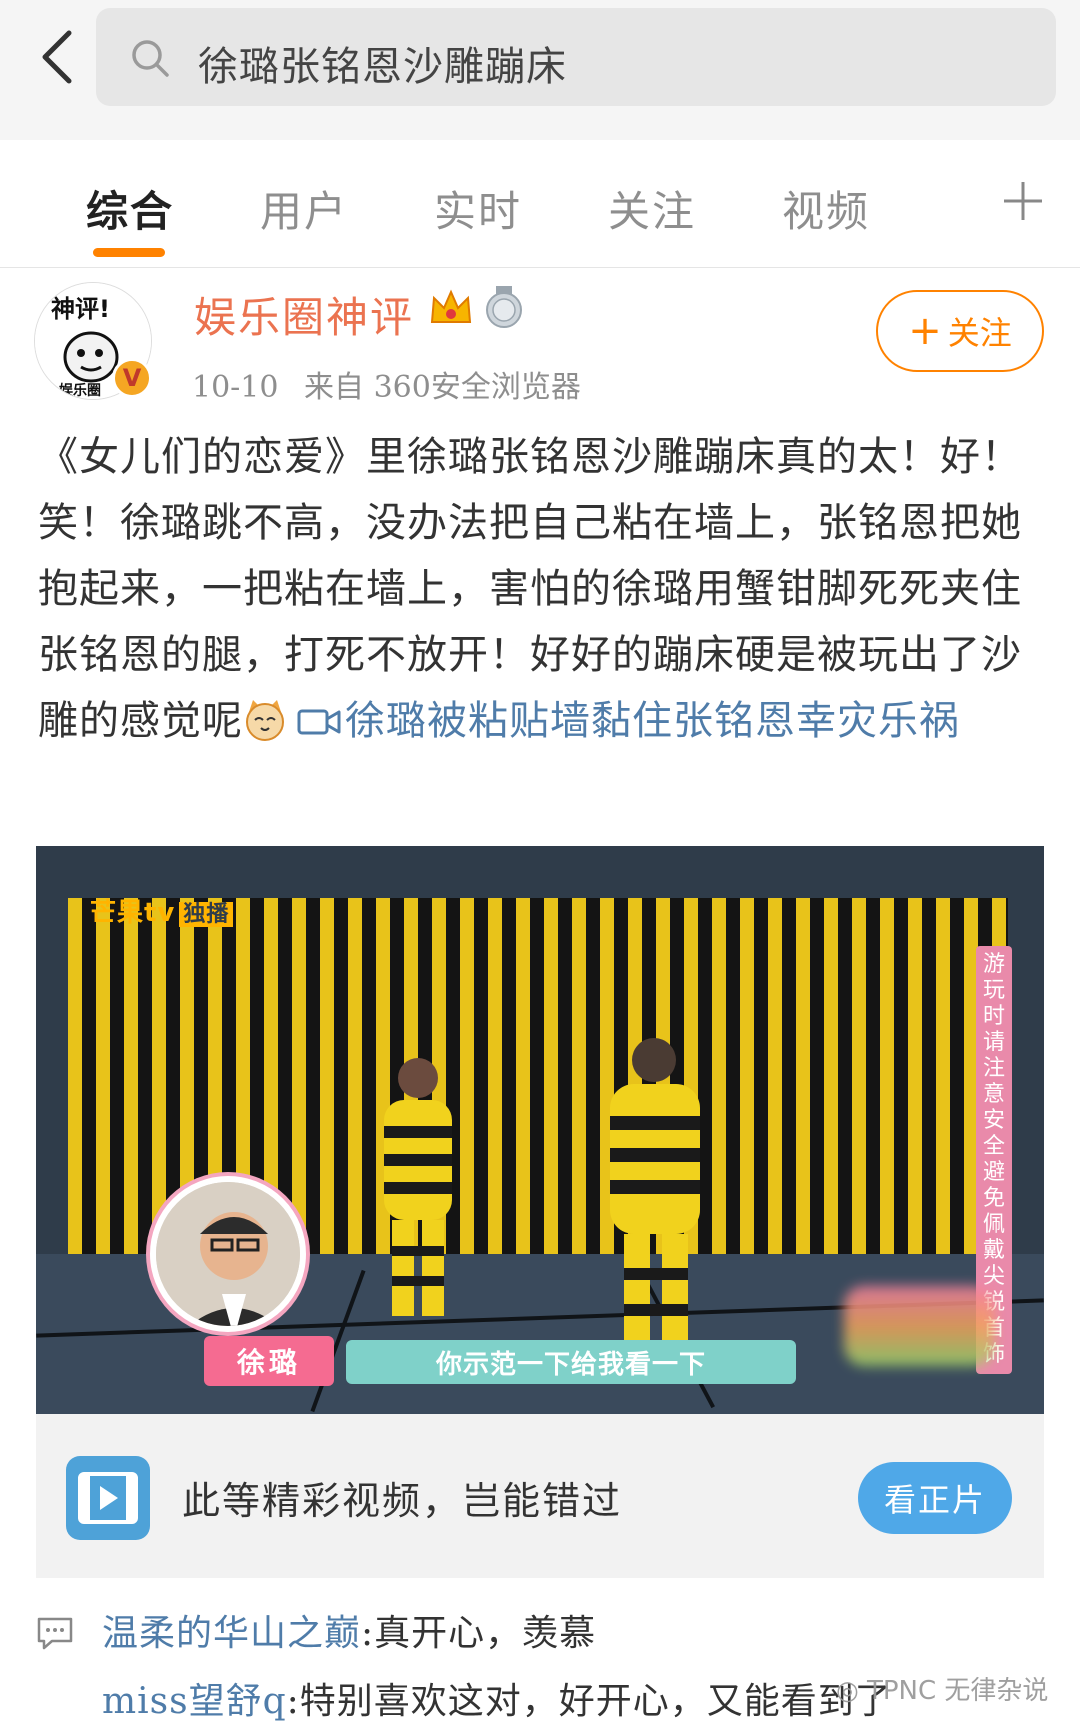  What do you see at coordinates (451, 306) in the screenshot?
I see `crown-icon` at bounding box center [451, 306].